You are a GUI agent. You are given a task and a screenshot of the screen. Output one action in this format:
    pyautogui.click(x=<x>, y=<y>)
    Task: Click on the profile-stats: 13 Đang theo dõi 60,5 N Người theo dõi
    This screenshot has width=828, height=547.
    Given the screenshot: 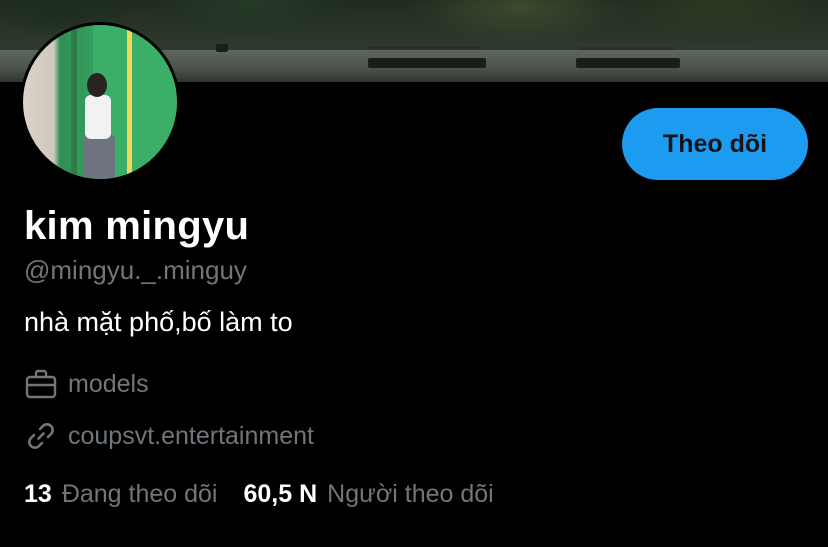 What is the action you would take?
    pyautogui.click(x=272, y=494)
    